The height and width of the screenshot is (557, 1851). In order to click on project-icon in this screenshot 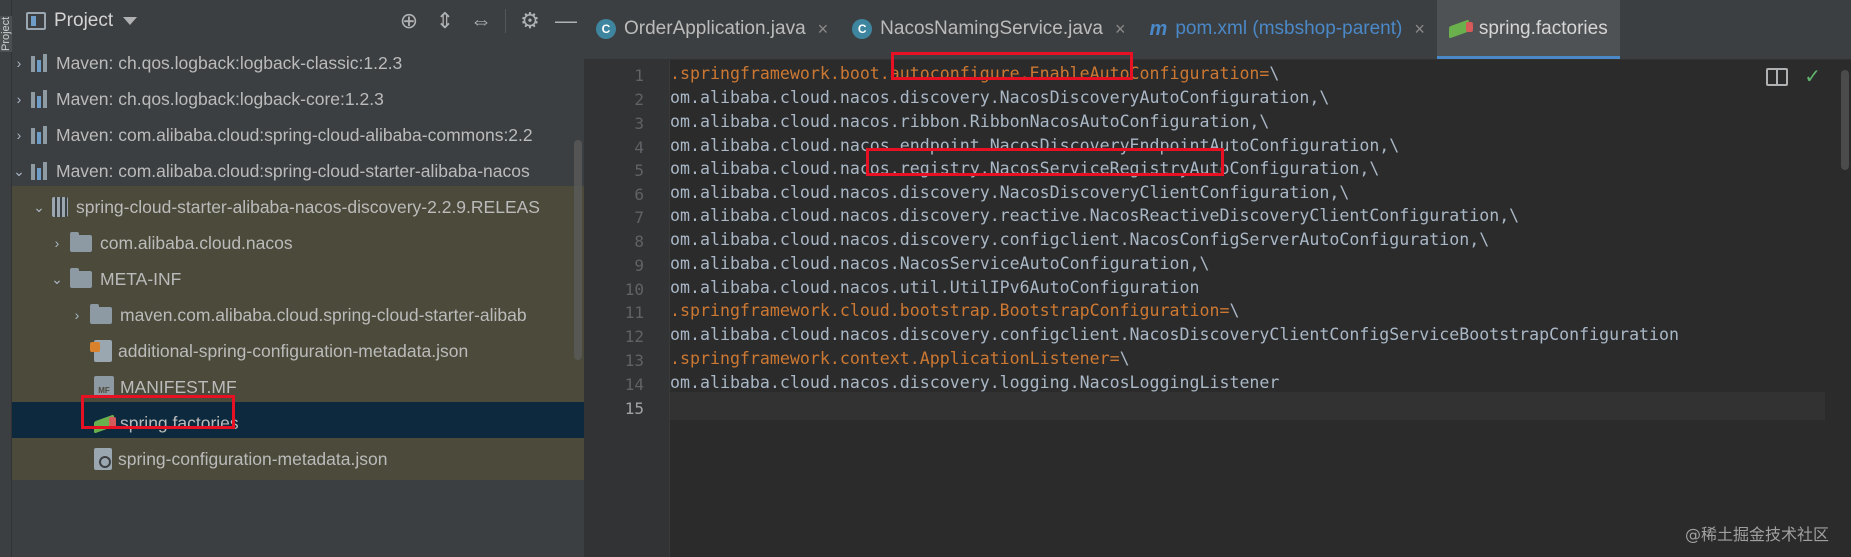, I will do `click(36, 21)`.